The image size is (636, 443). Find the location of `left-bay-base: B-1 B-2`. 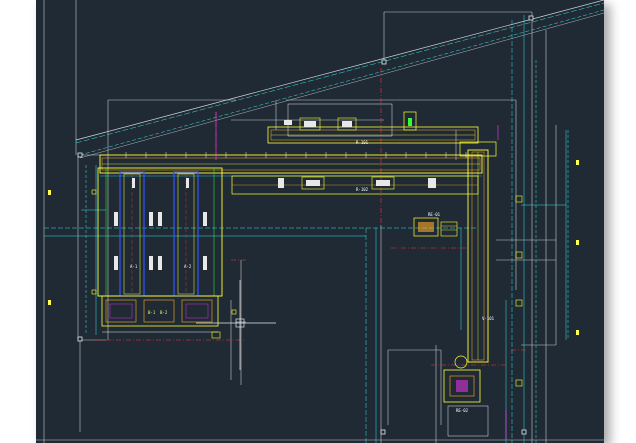

left-bay-base: B-1 B-2 is located at coordinates (161, 317).